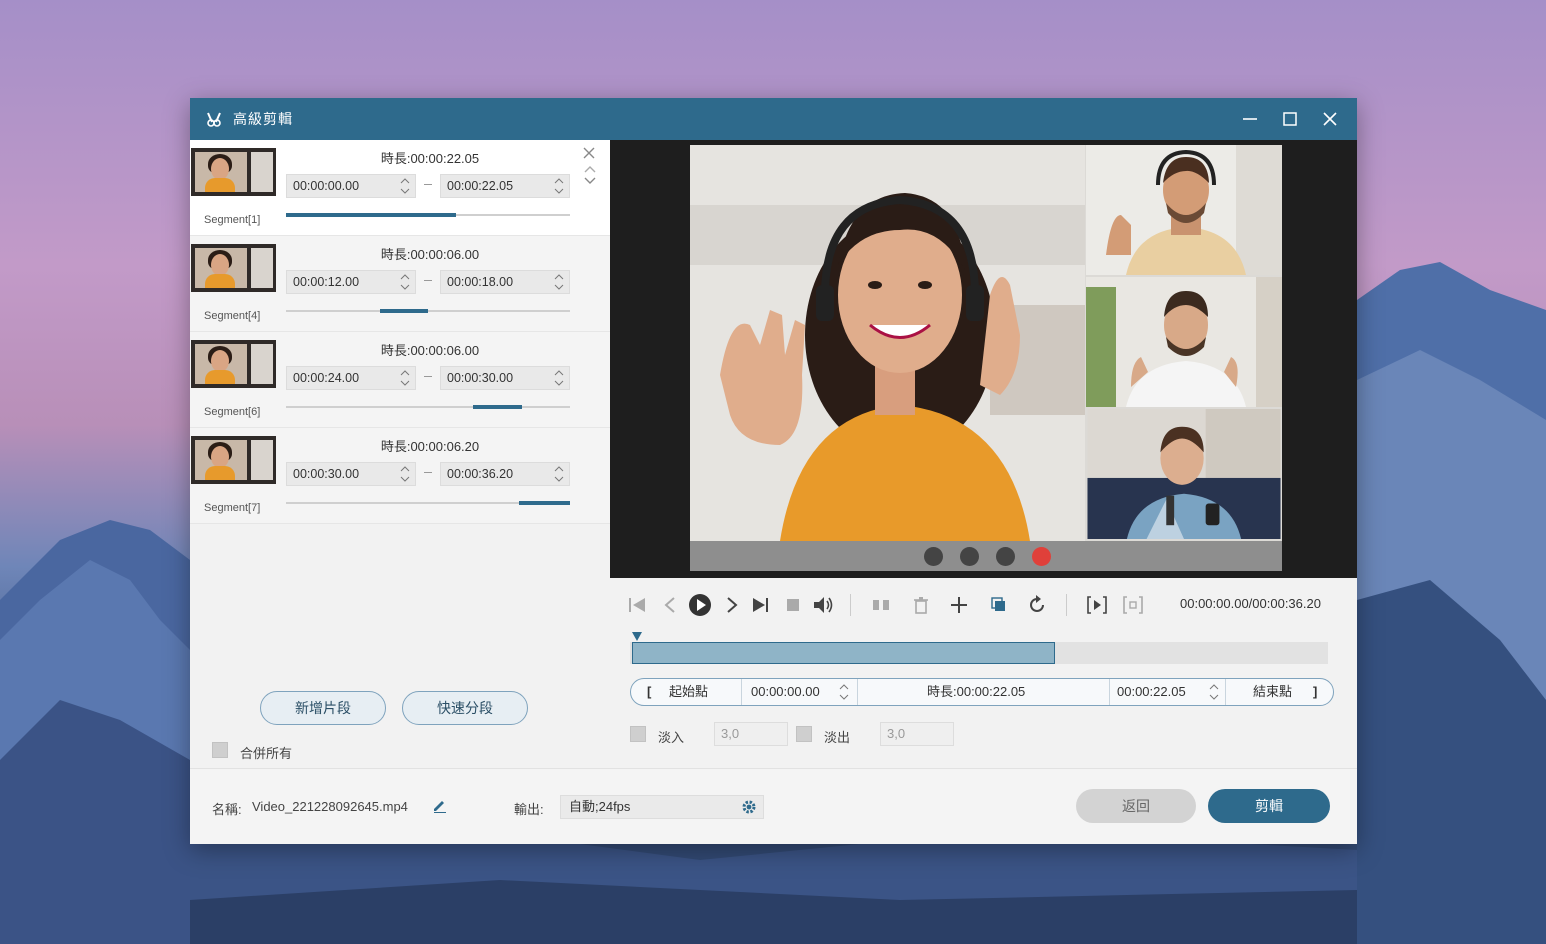 This screenshot has height=944, width=1546. I want to click on settings-gear-icon, so click(749, 807).